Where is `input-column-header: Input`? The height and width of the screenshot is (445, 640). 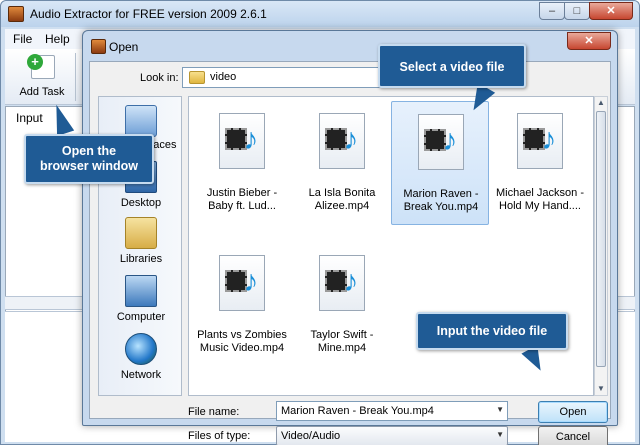
input-column-header: Input is located at coordinates (29, 118).